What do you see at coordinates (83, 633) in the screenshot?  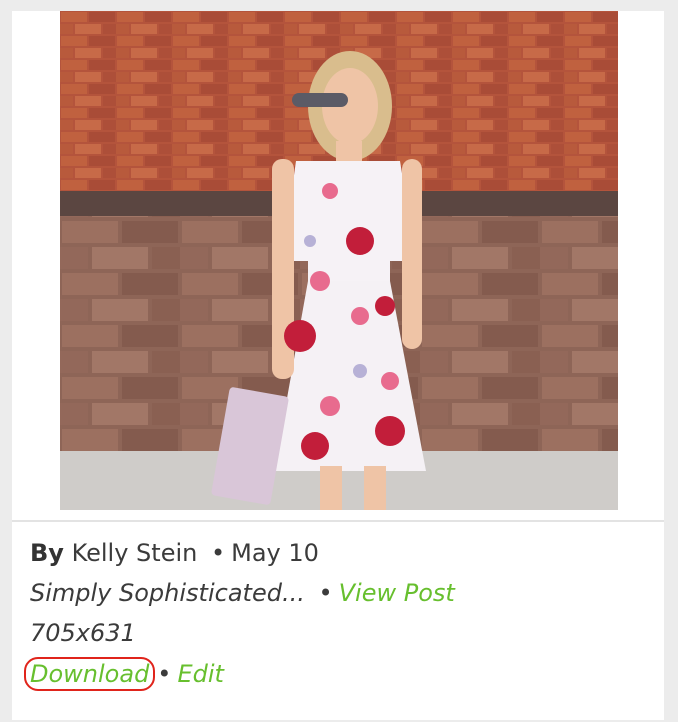 I see `image-dimensions: 705x631` at bounding box center [83, 633].